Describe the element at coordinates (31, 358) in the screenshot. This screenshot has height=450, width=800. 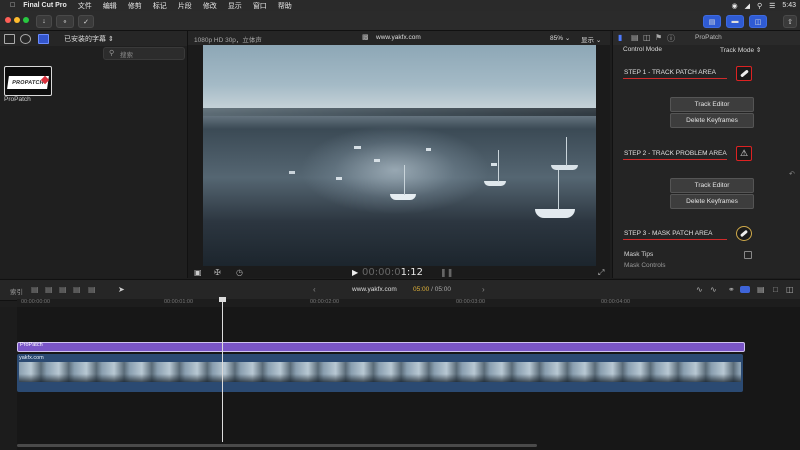
I see `video-clip-label: yakfx.com` at that location.